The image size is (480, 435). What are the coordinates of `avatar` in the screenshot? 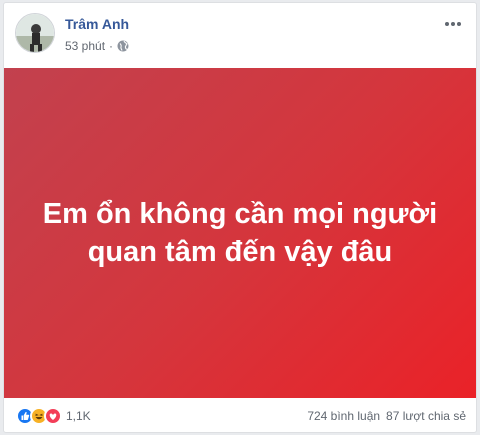 It's located at (35, 33).